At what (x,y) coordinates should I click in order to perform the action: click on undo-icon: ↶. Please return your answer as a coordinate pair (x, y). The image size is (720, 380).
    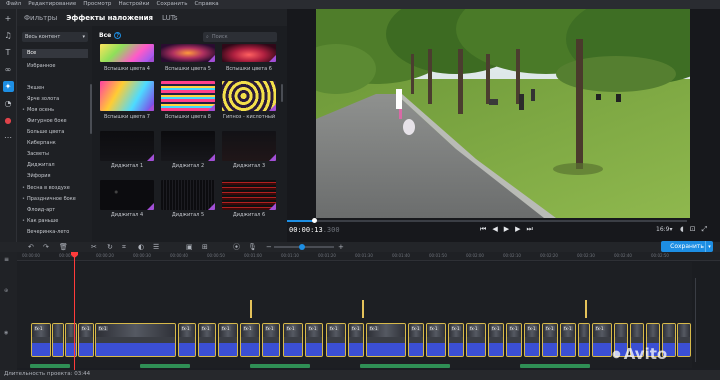
    Looking at the image, I should click on (31, 247).